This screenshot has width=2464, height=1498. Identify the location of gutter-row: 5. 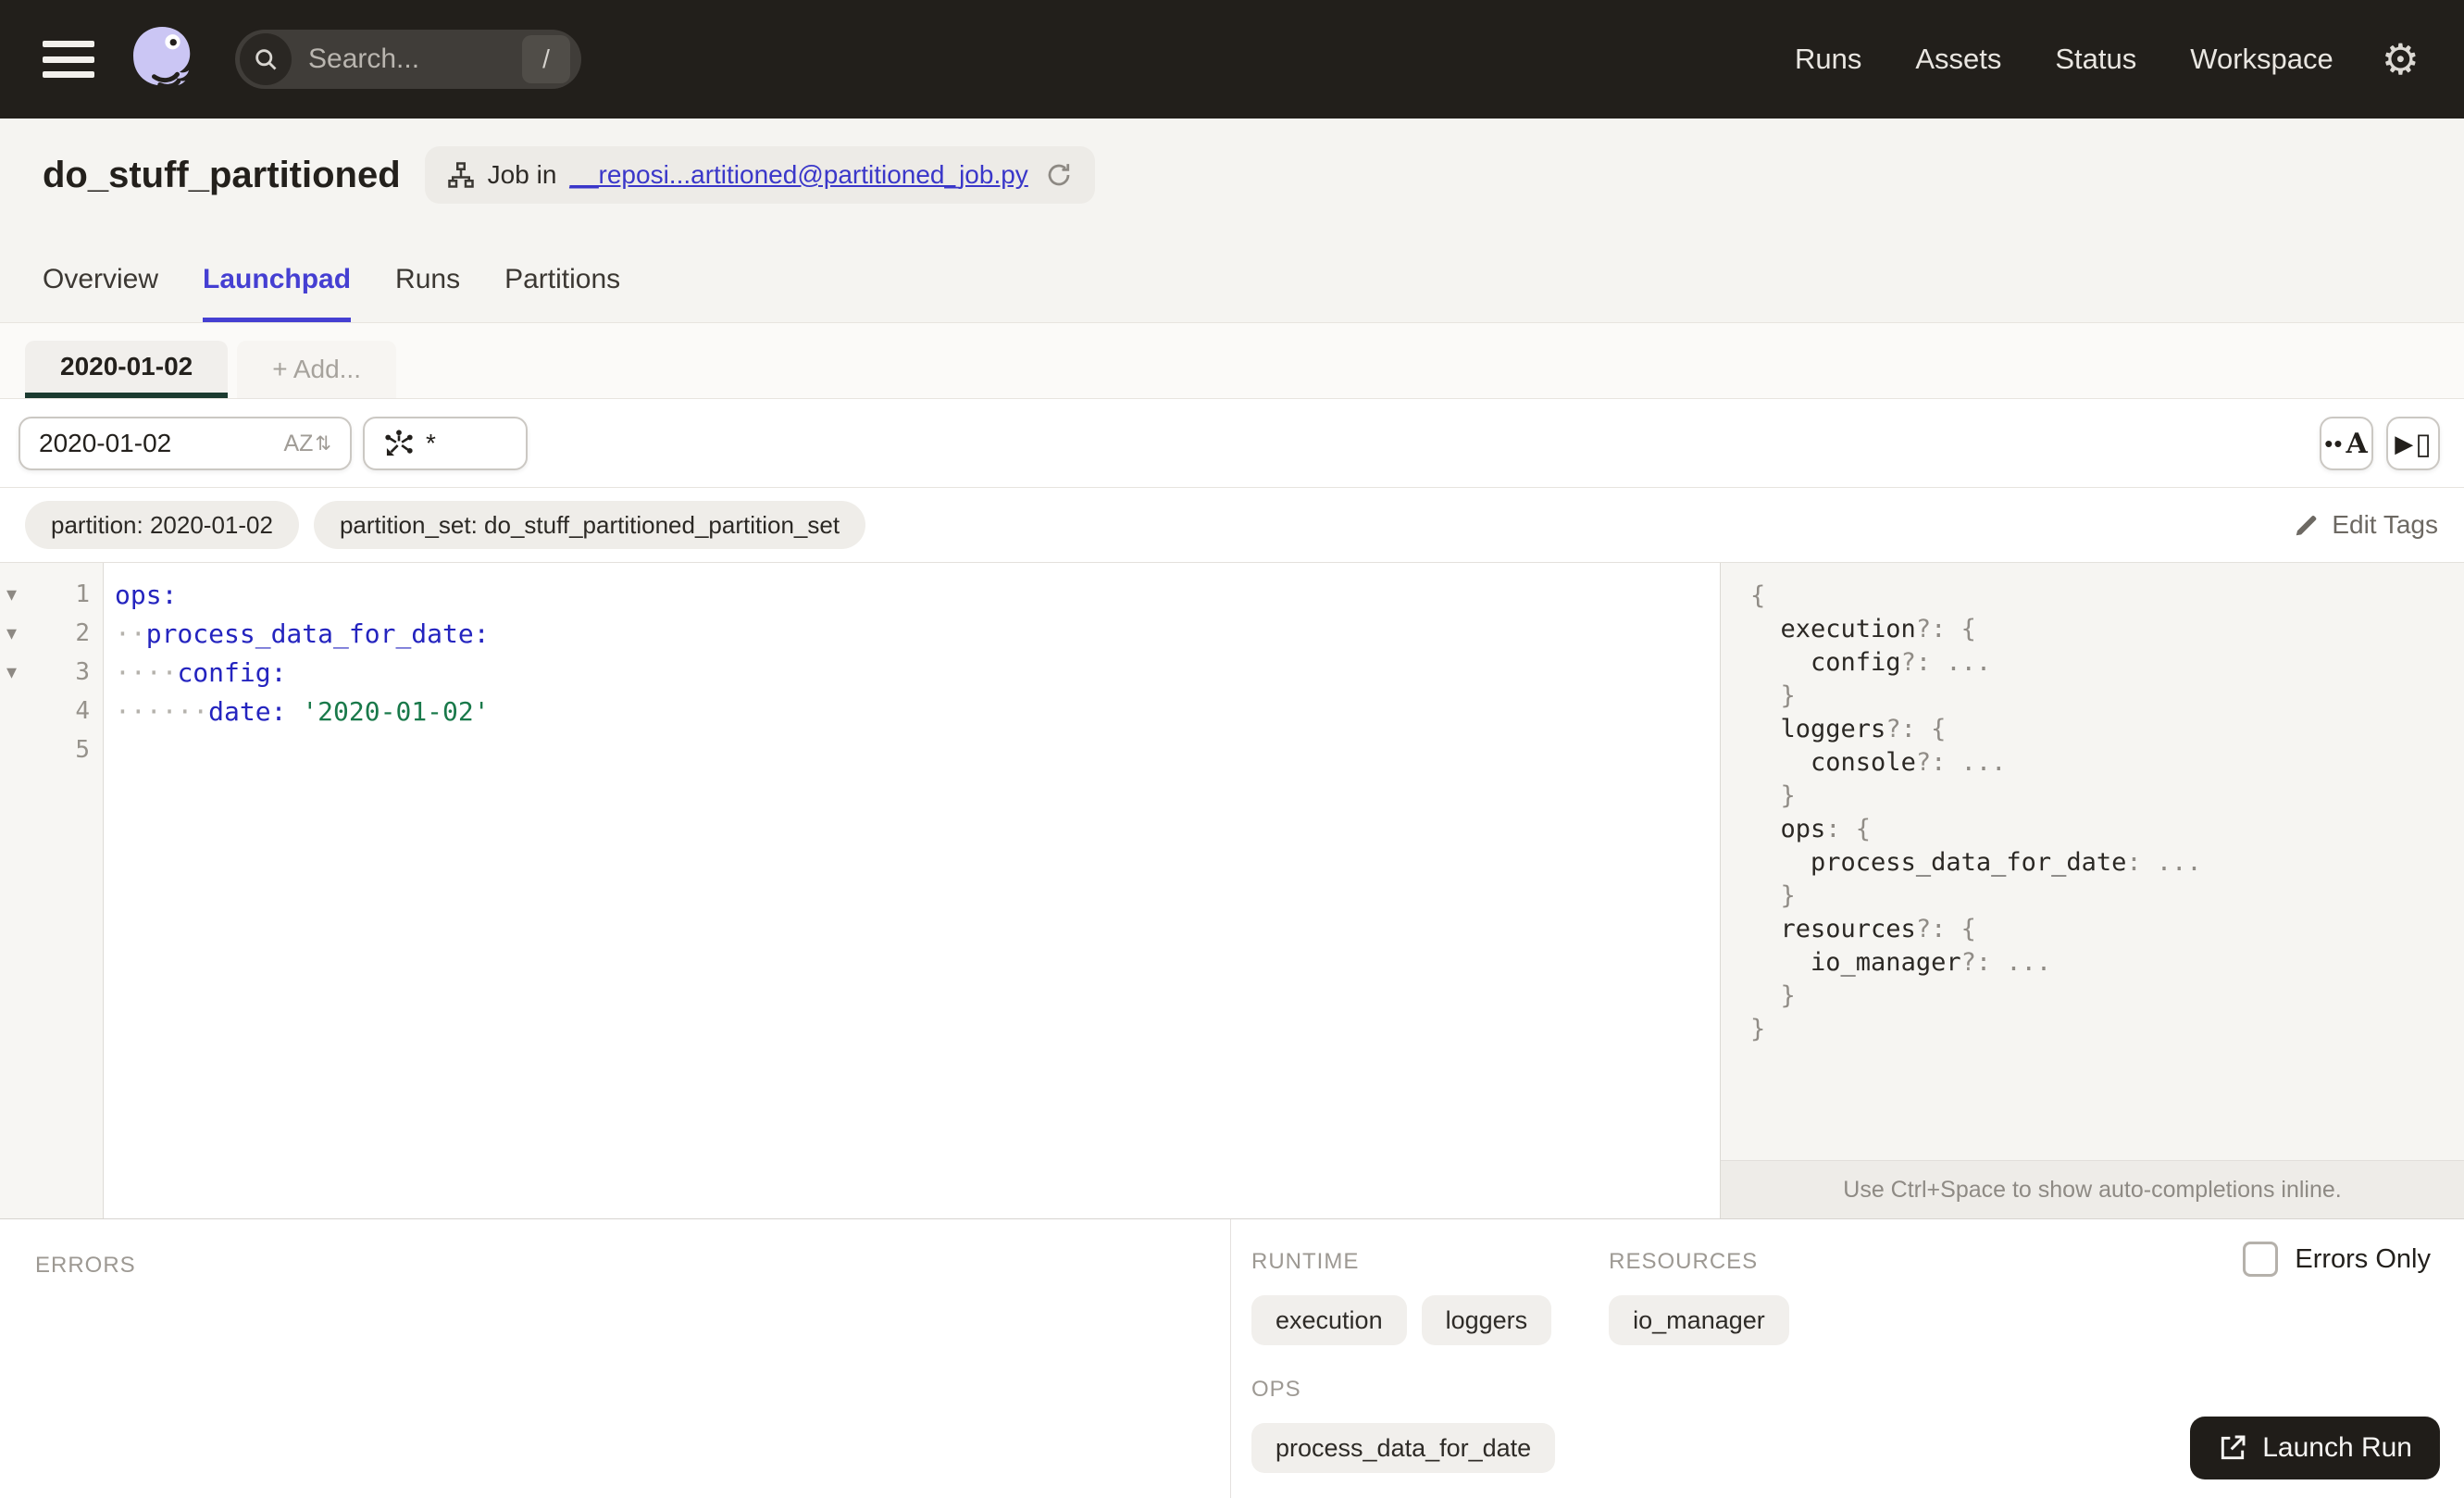
(51, 749).